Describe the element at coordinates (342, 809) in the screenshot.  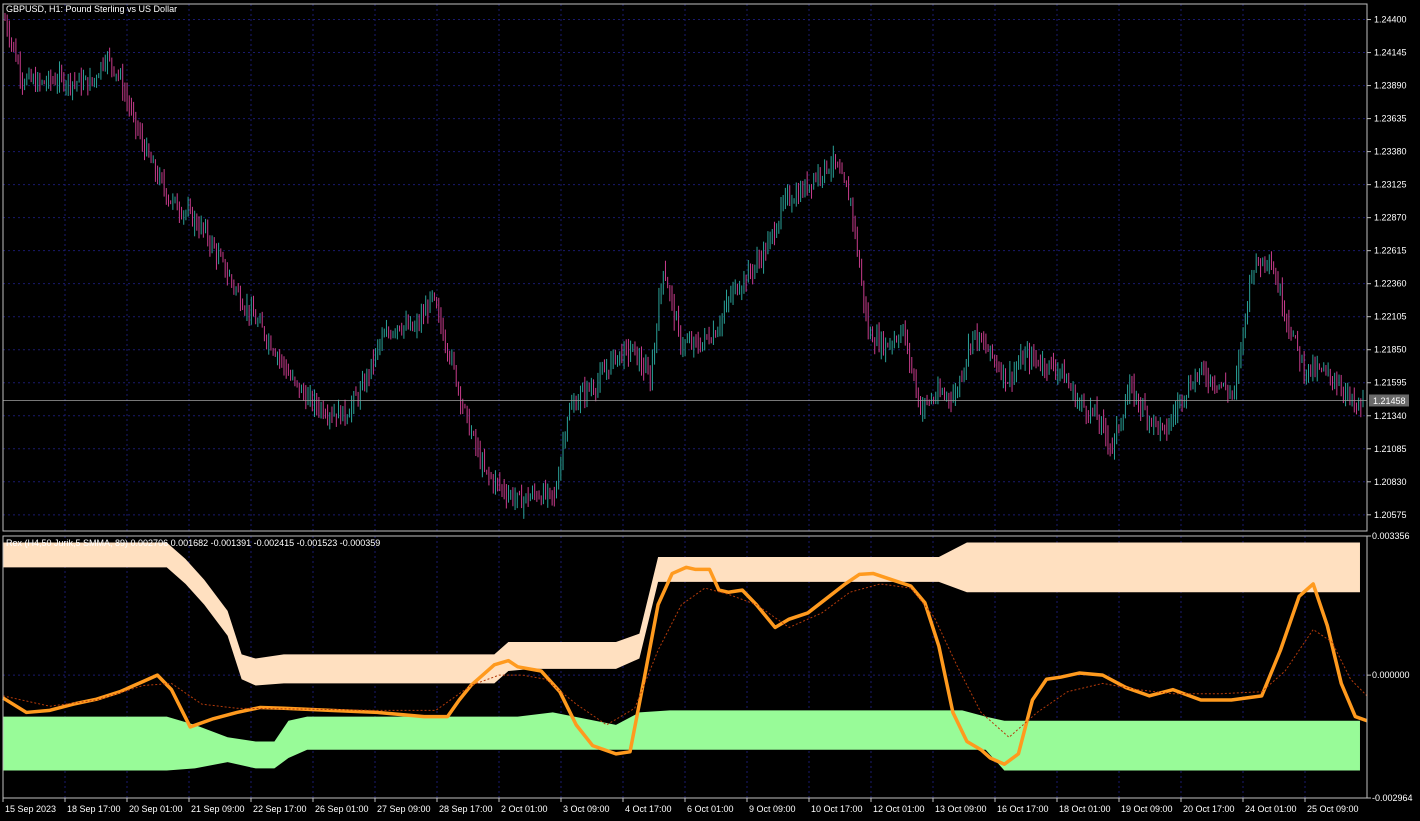
I see `time-tick-label: 26 Sep 01:00` at that location.